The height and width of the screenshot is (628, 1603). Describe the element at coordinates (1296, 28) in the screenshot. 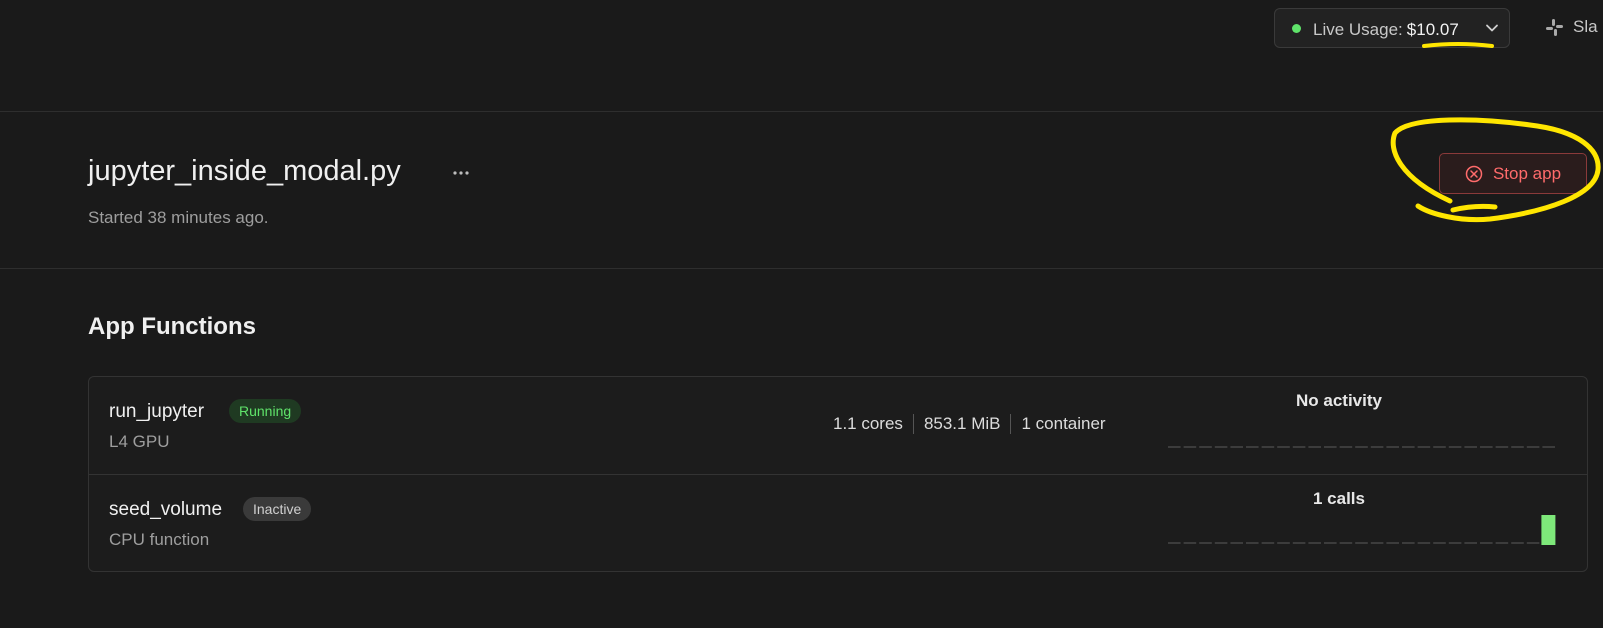

I see `live-status-dot` at that location.